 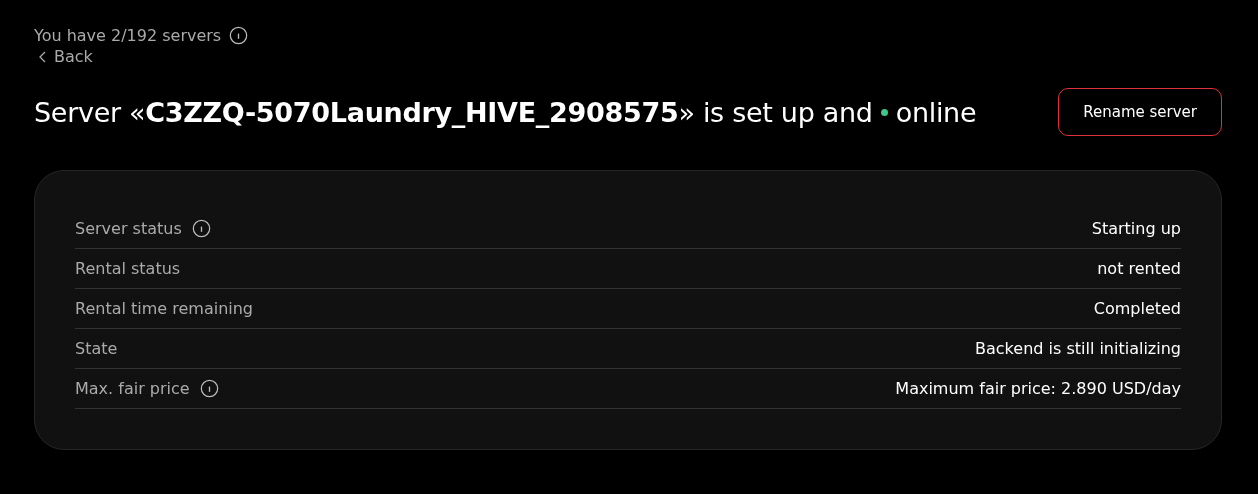 What do you see at coordinates (128, 35) in the screenshot?
I see `server-count: You have 2/192 servers` at bounding box center [128, 35].